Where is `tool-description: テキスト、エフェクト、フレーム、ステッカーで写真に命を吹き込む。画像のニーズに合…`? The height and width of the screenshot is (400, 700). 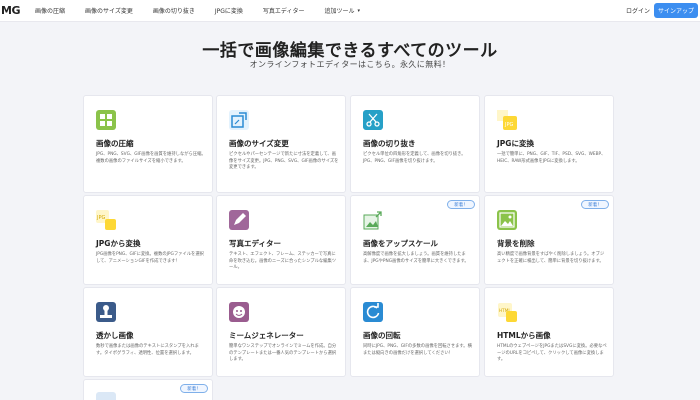 tool-description: テキスト、エフェクト、フレーム、ステッカーで写真に命を吹き込む。画像のニーズに合… is located at coordinates (283, 261).